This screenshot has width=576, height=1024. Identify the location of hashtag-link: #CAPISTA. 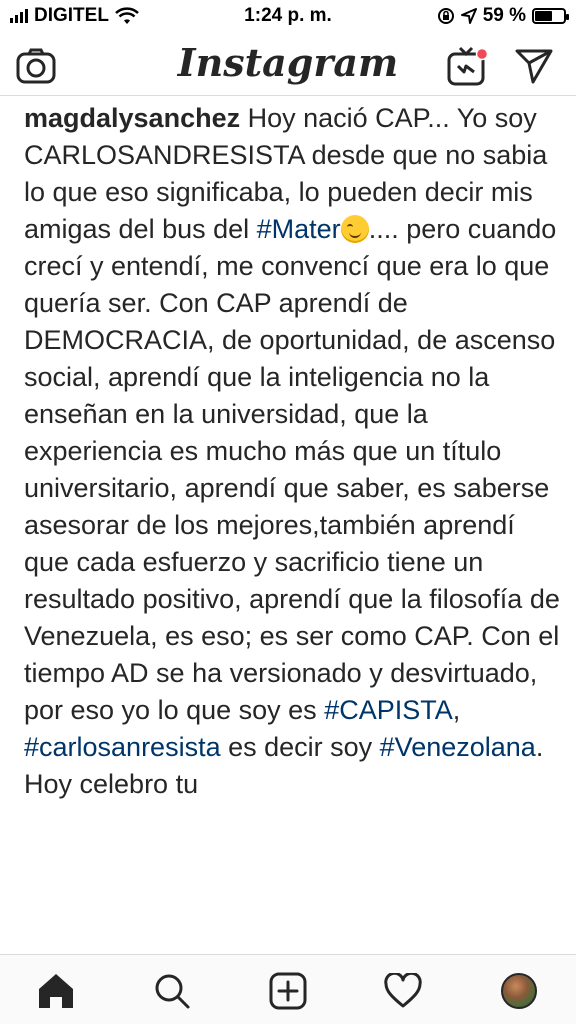
(388, 710).